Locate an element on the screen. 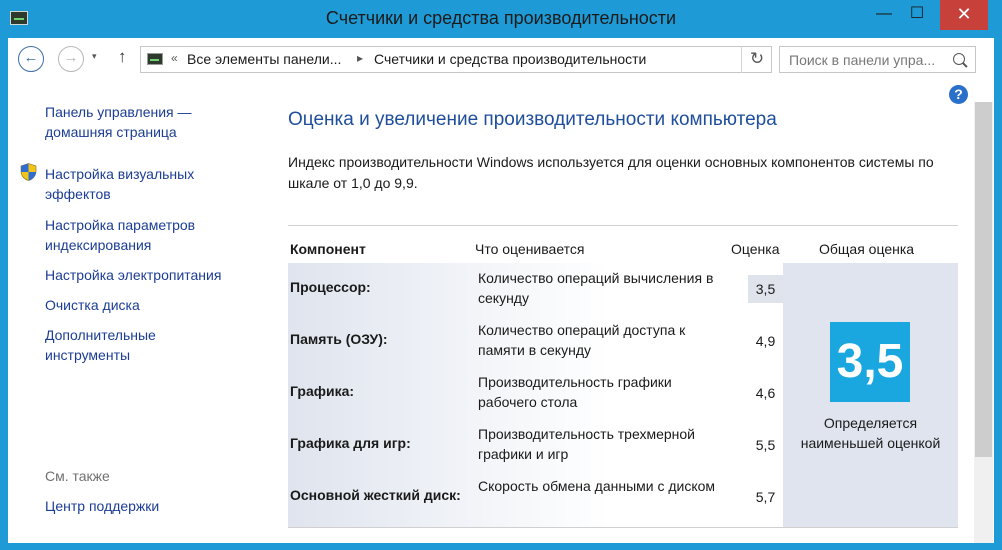 The height and width of the screenshot is (550, 1002). refresh-button: ↻ is located at coordinates (756, 59).